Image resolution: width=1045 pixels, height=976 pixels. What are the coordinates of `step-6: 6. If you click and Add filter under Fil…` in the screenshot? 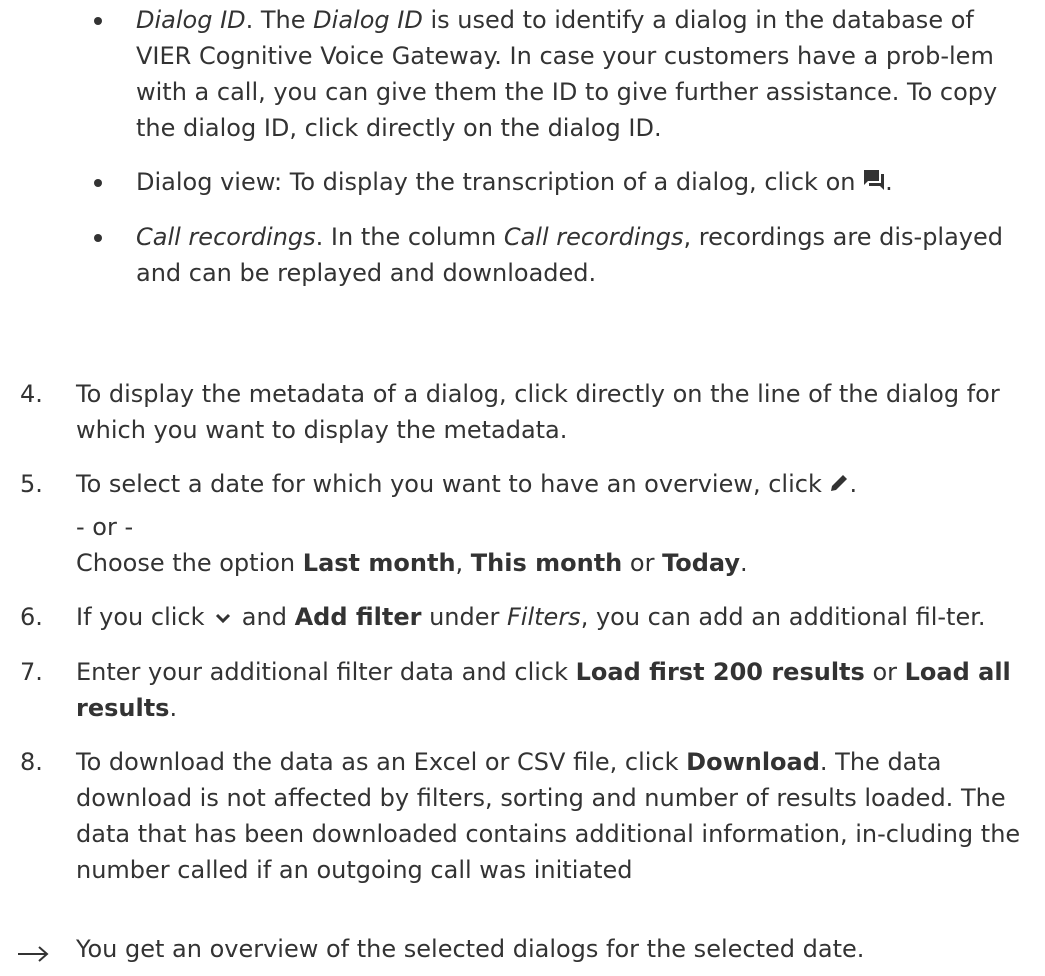 It's located at (515, 617).